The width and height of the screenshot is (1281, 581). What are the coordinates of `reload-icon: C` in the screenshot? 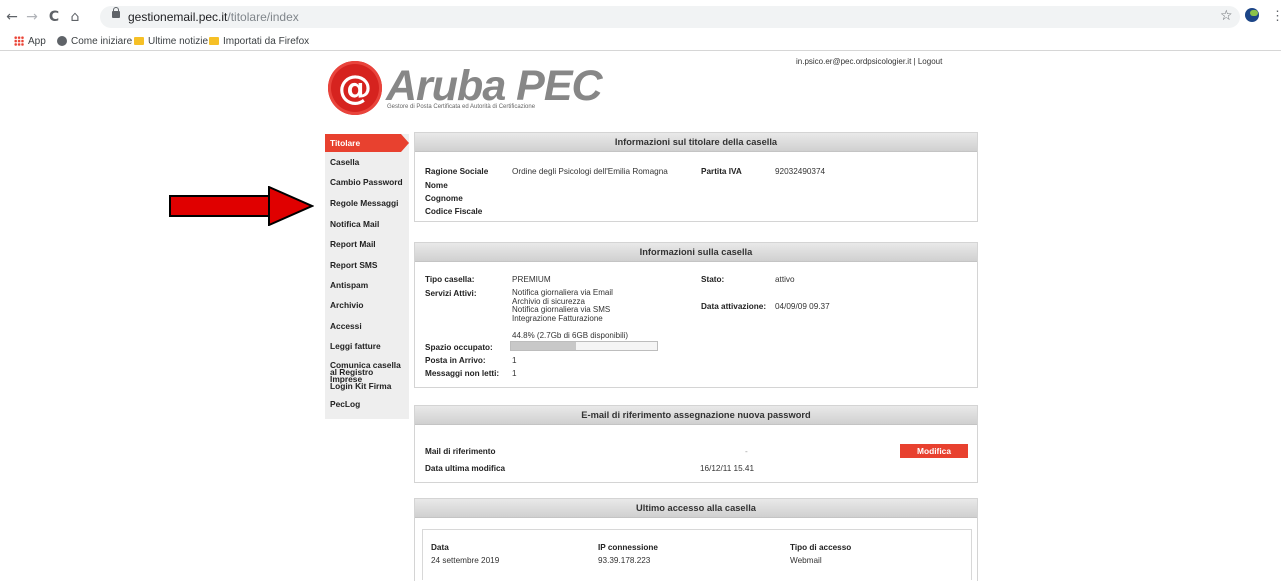 It's located at (54, 17).